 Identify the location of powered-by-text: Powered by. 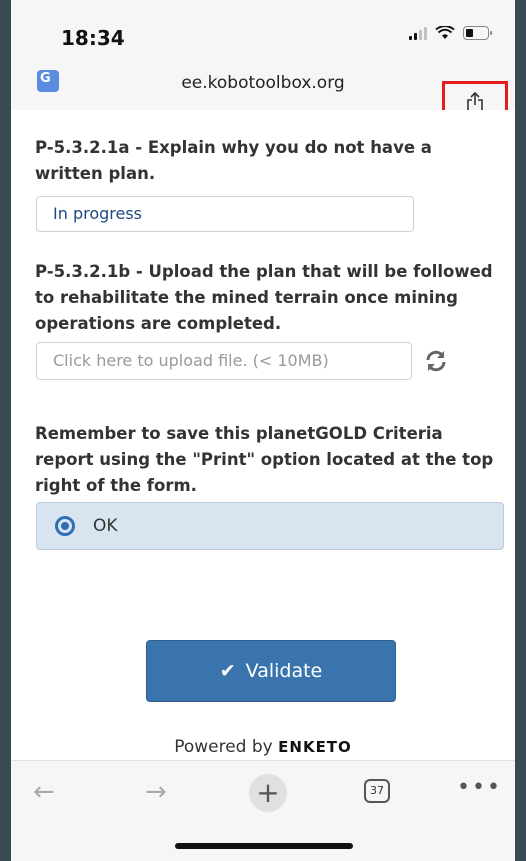
(223, 747).